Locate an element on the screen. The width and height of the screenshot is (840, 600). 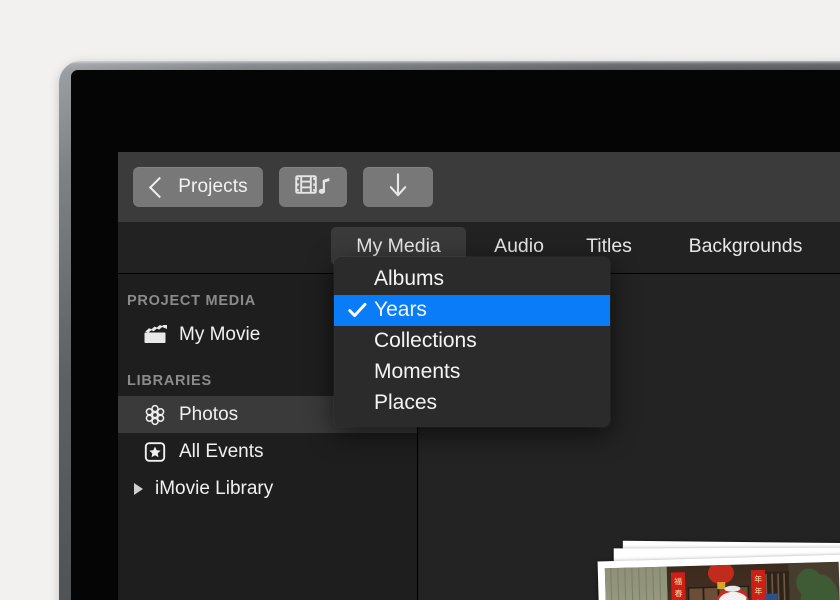
menu-item-moments: Moments is located at coordinates (472, 372).